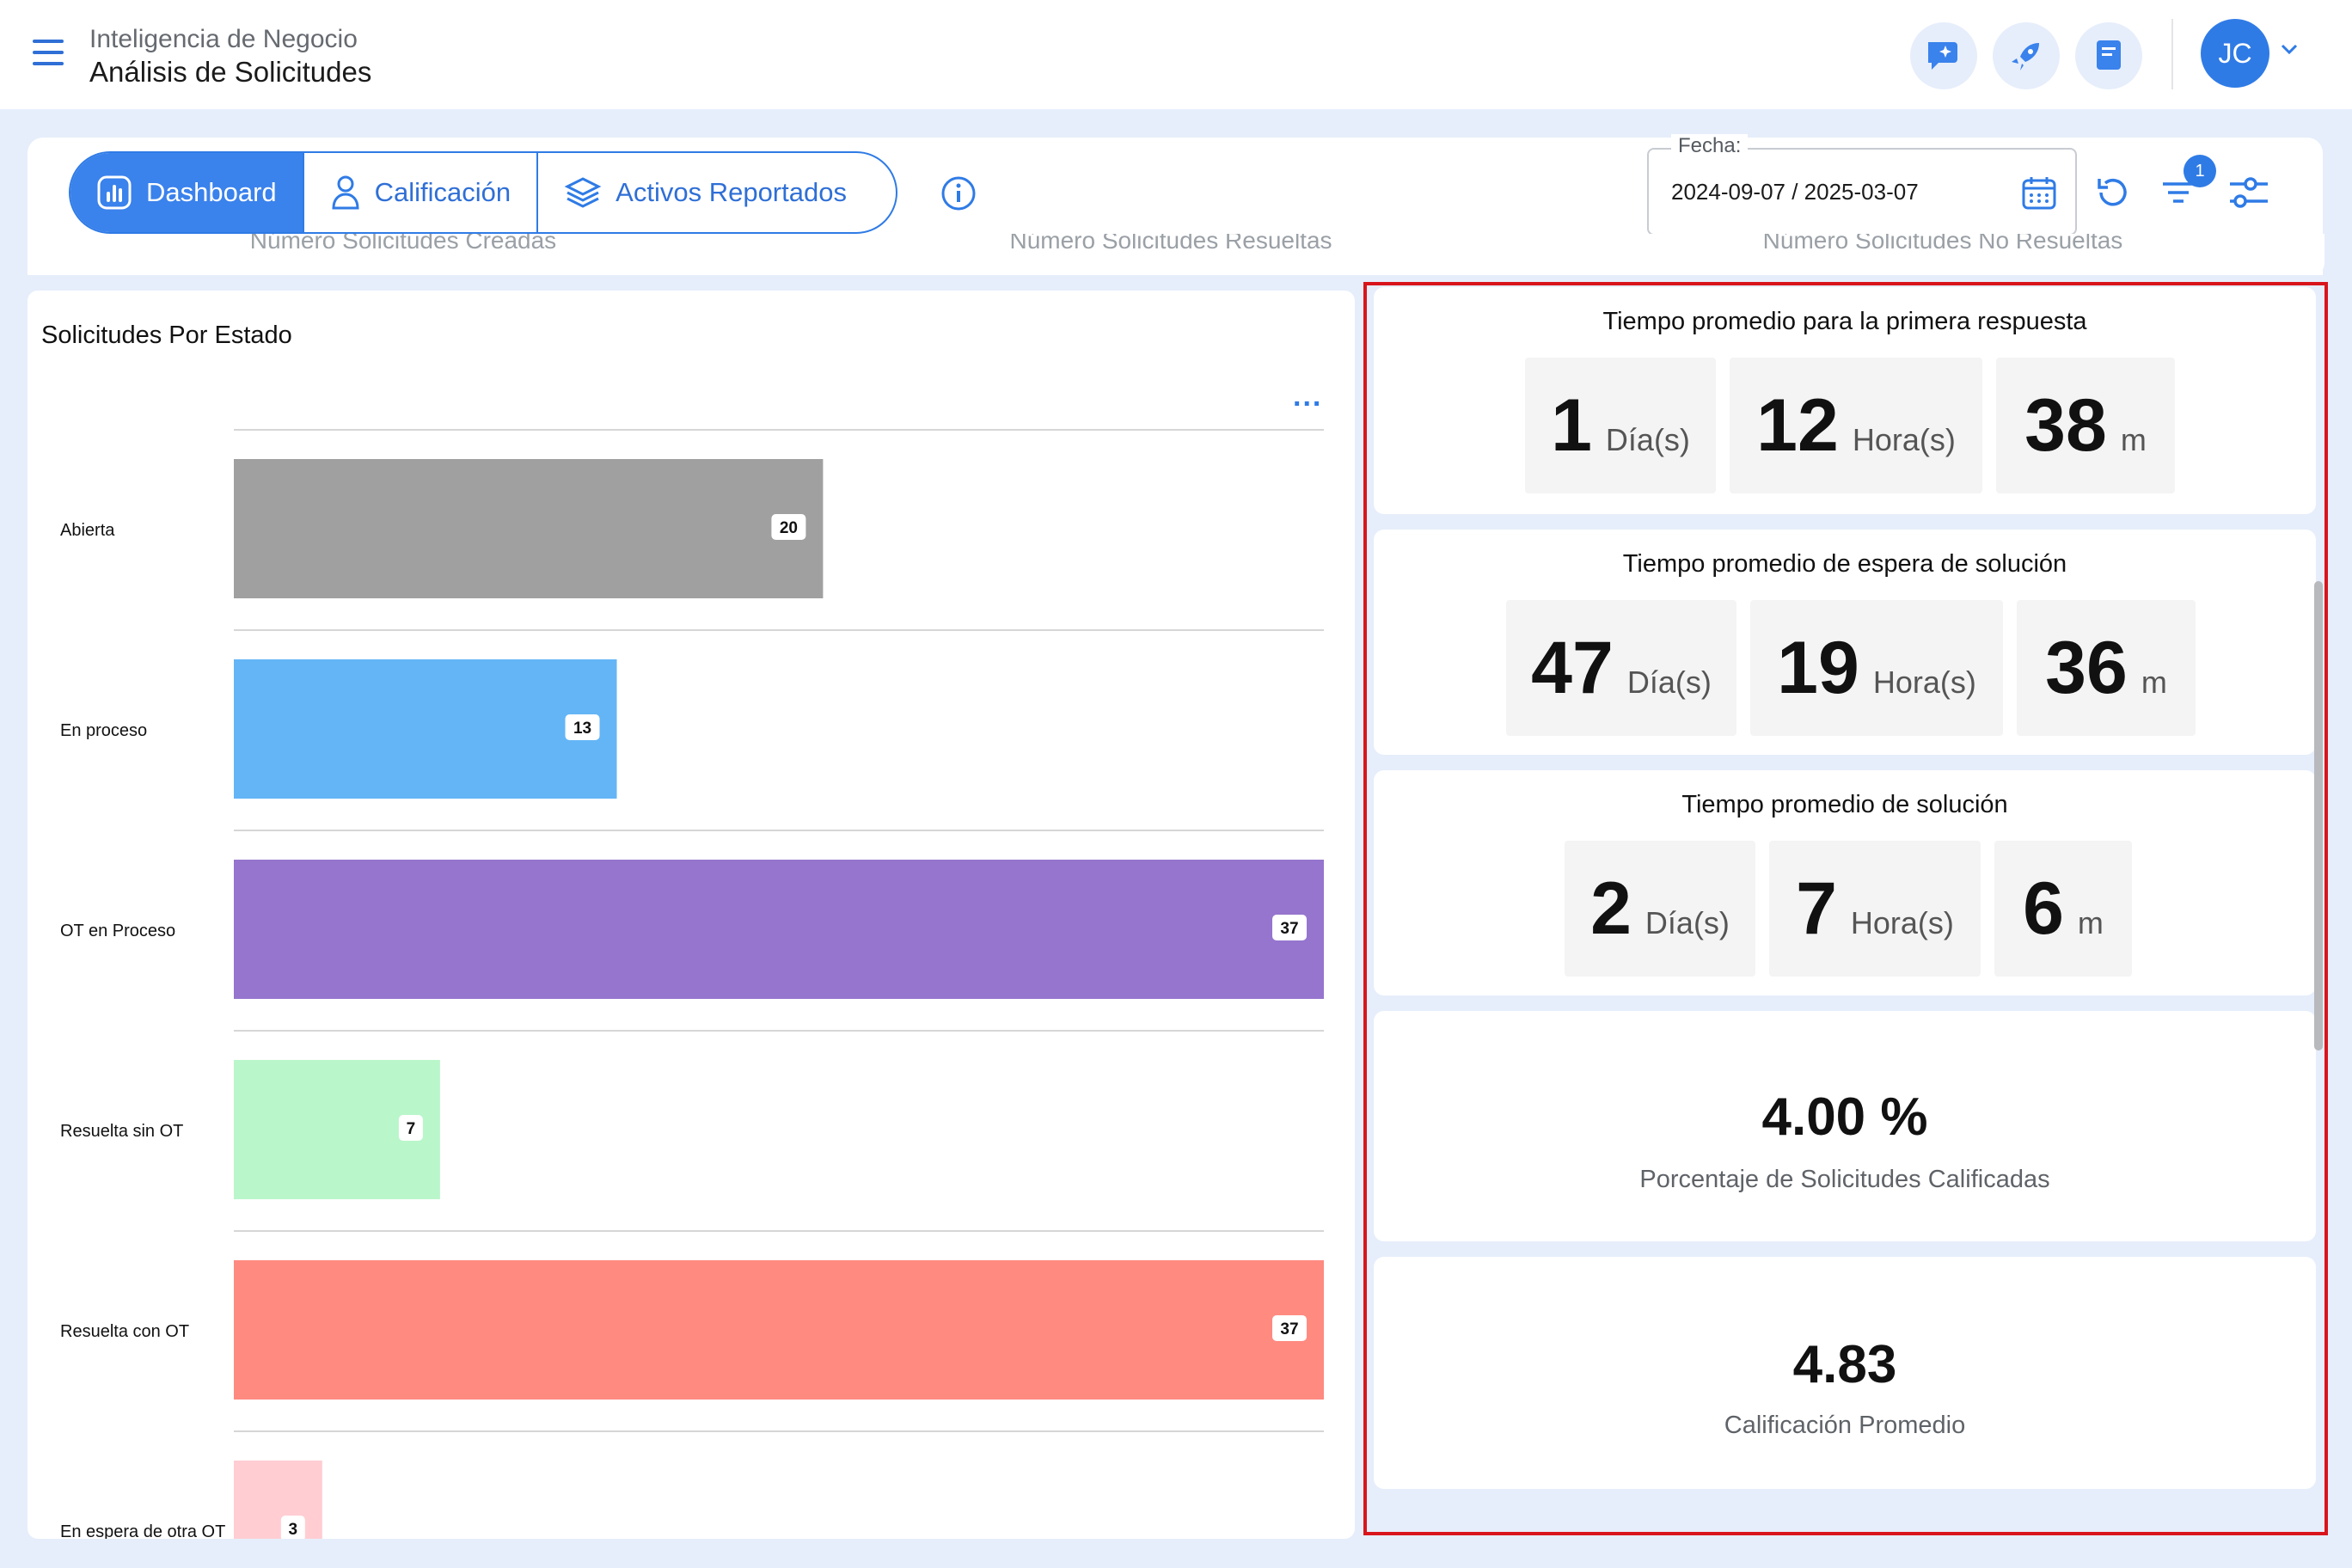 This screenshot has width=2352, height=1568. What do you see at coordinates (583, 192) in the screenshot?
I see `layers-icon` at bounding box center [583, 192].